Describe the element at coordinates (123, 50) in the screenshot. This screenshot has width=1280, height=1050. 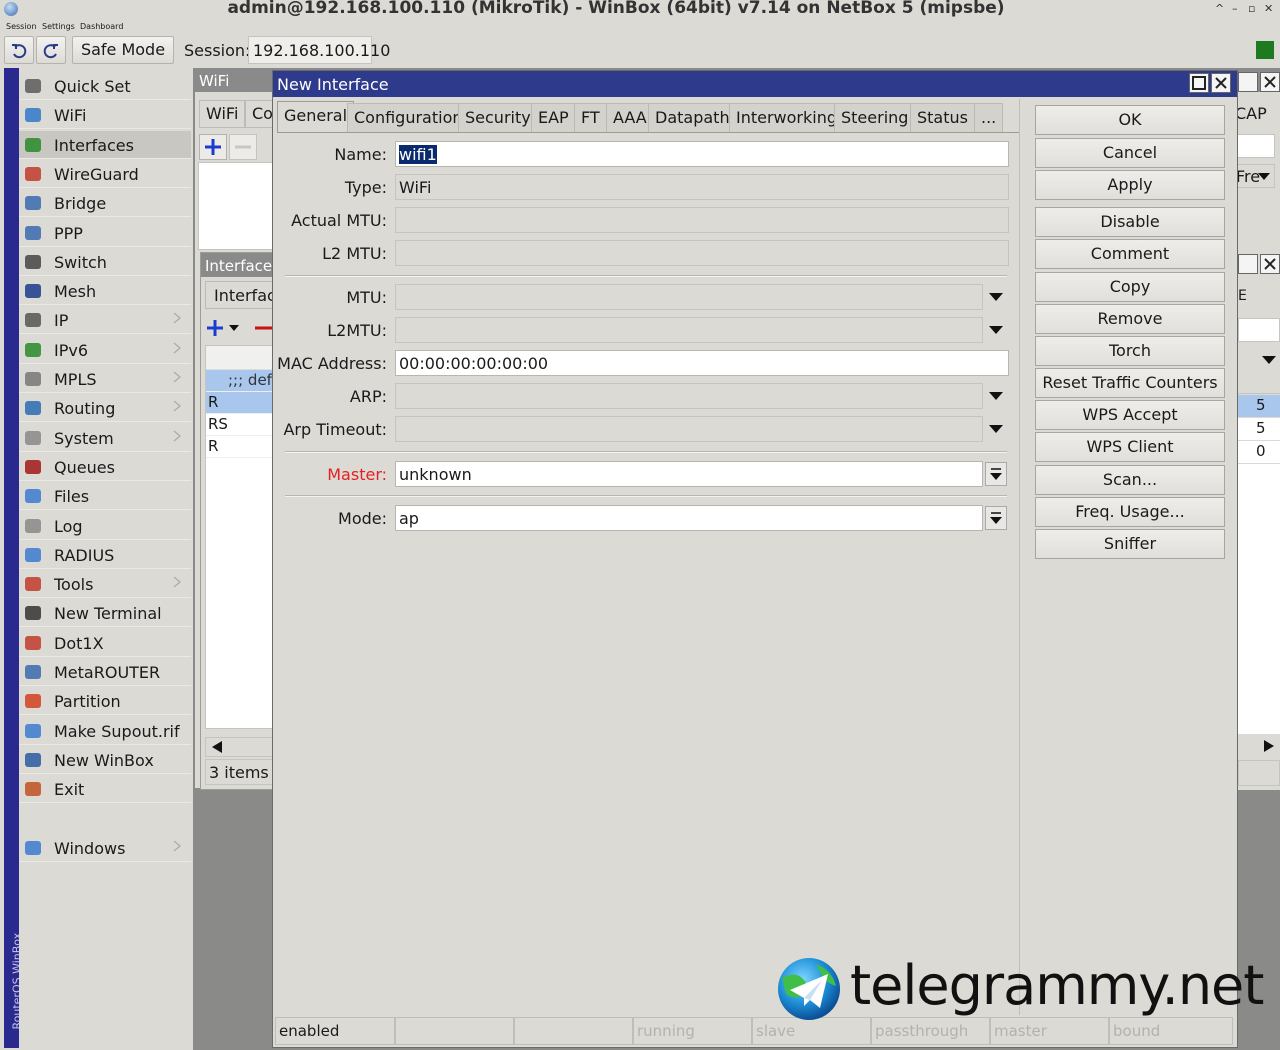
I see `safe-mode-button: Safe Mode` at that location.